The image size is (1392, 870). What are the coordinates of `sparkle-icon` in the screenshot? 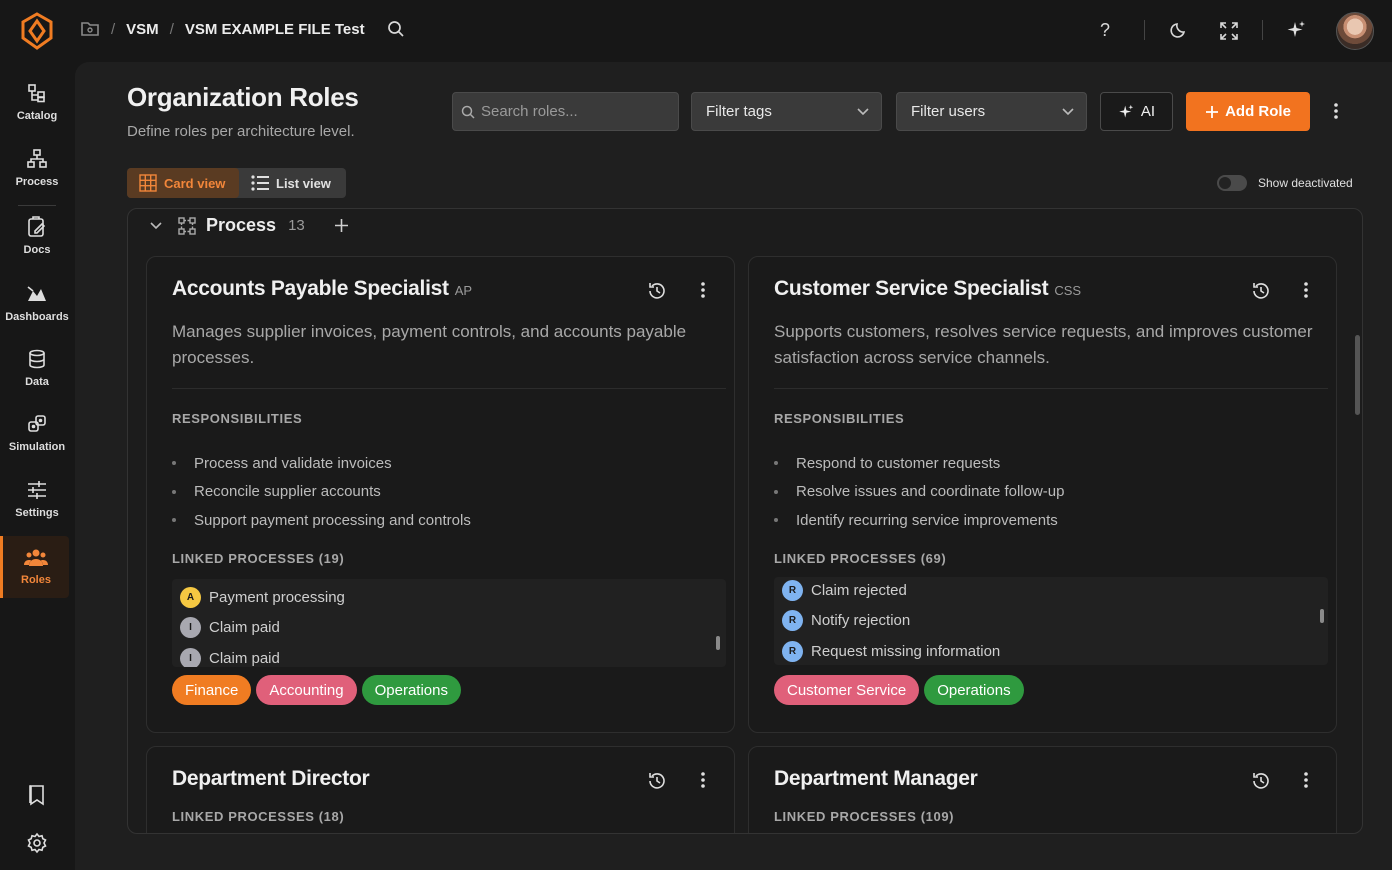 It's located at (1296, 30).